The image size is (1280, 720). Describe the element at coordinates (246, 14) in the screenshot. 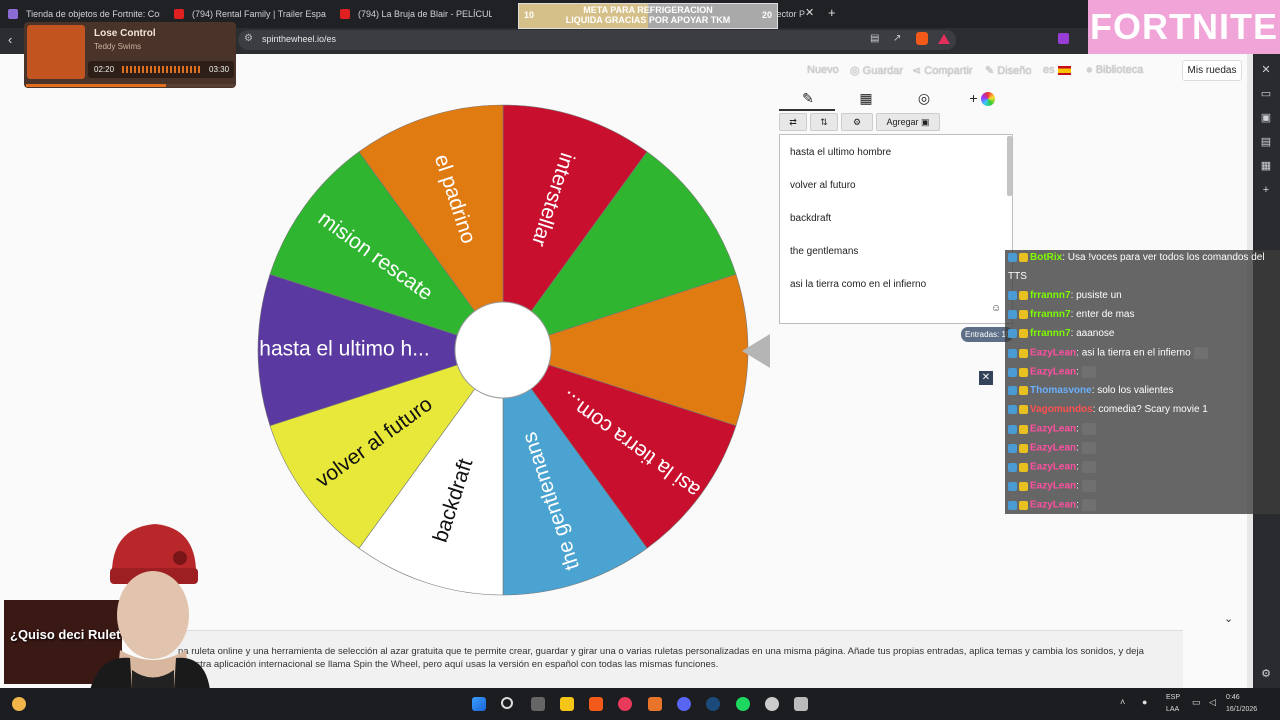

I see `browser-tab: (794) Rental Family | Trailer Español S` at that location.